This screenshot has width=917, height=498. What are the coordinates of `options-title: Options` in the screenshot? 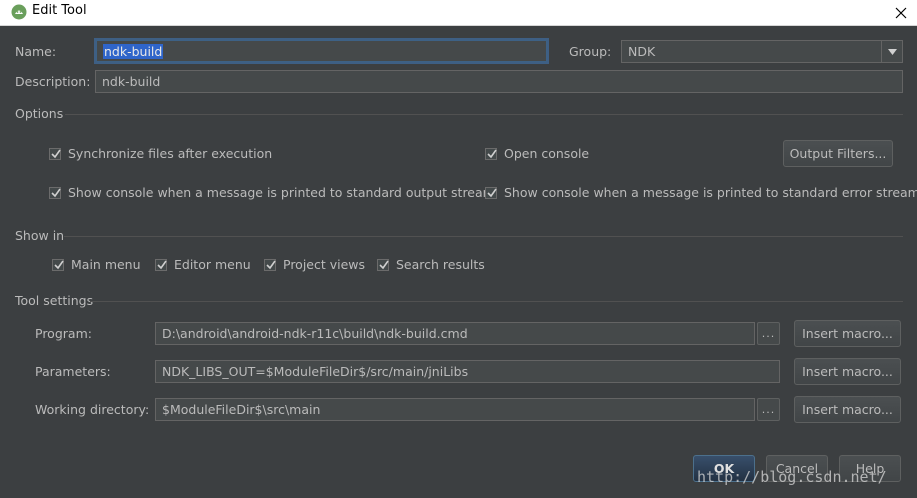 It's located at (39, 113).